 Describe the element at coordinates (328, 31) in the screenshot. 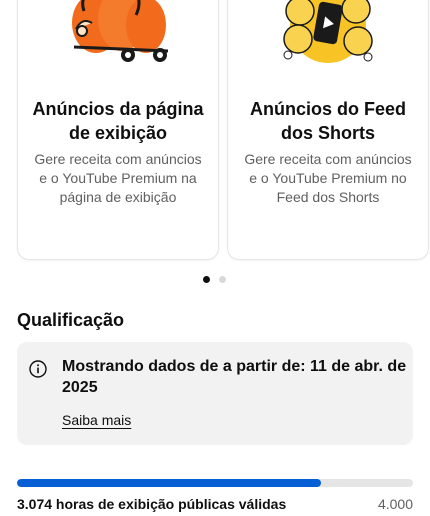

I see `yellow-shorts-phone-icon` at that location.